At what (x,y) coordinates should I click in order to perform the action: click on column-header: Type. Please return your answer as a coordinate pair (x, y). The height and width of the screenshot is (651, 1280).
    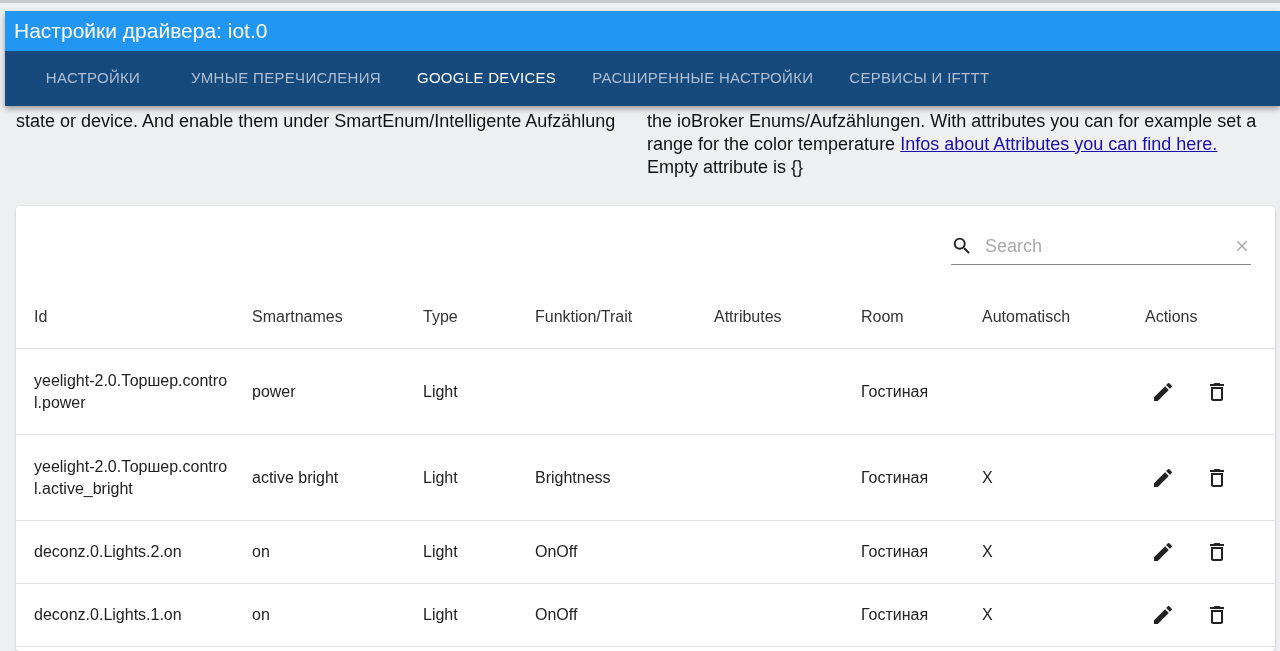
    Looking at the image, I should click on (440, 316).